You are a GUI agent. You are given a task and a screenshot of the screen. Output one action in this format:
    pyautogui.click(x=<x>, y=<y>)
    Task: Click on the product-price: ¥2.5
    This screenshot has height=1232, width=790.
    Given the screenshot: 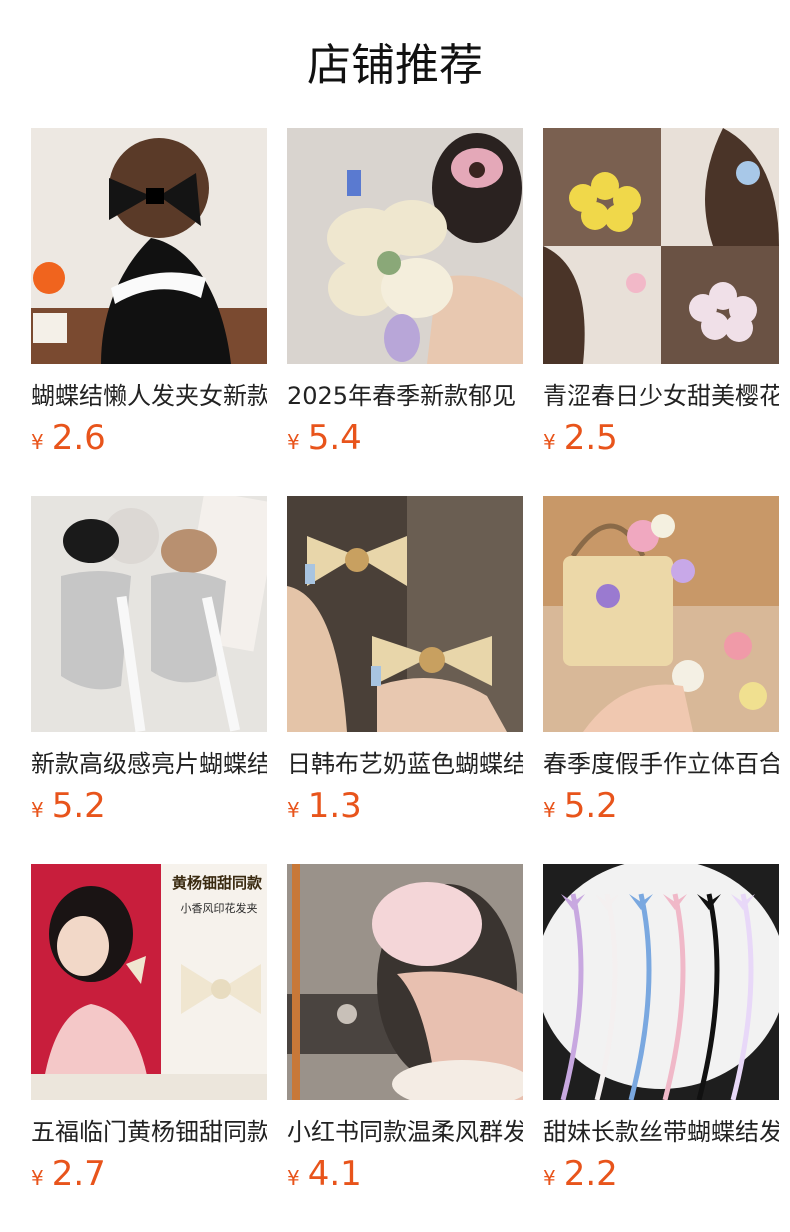 What is the action you would take?
    pyautogui.click(x=580, y=438)
    